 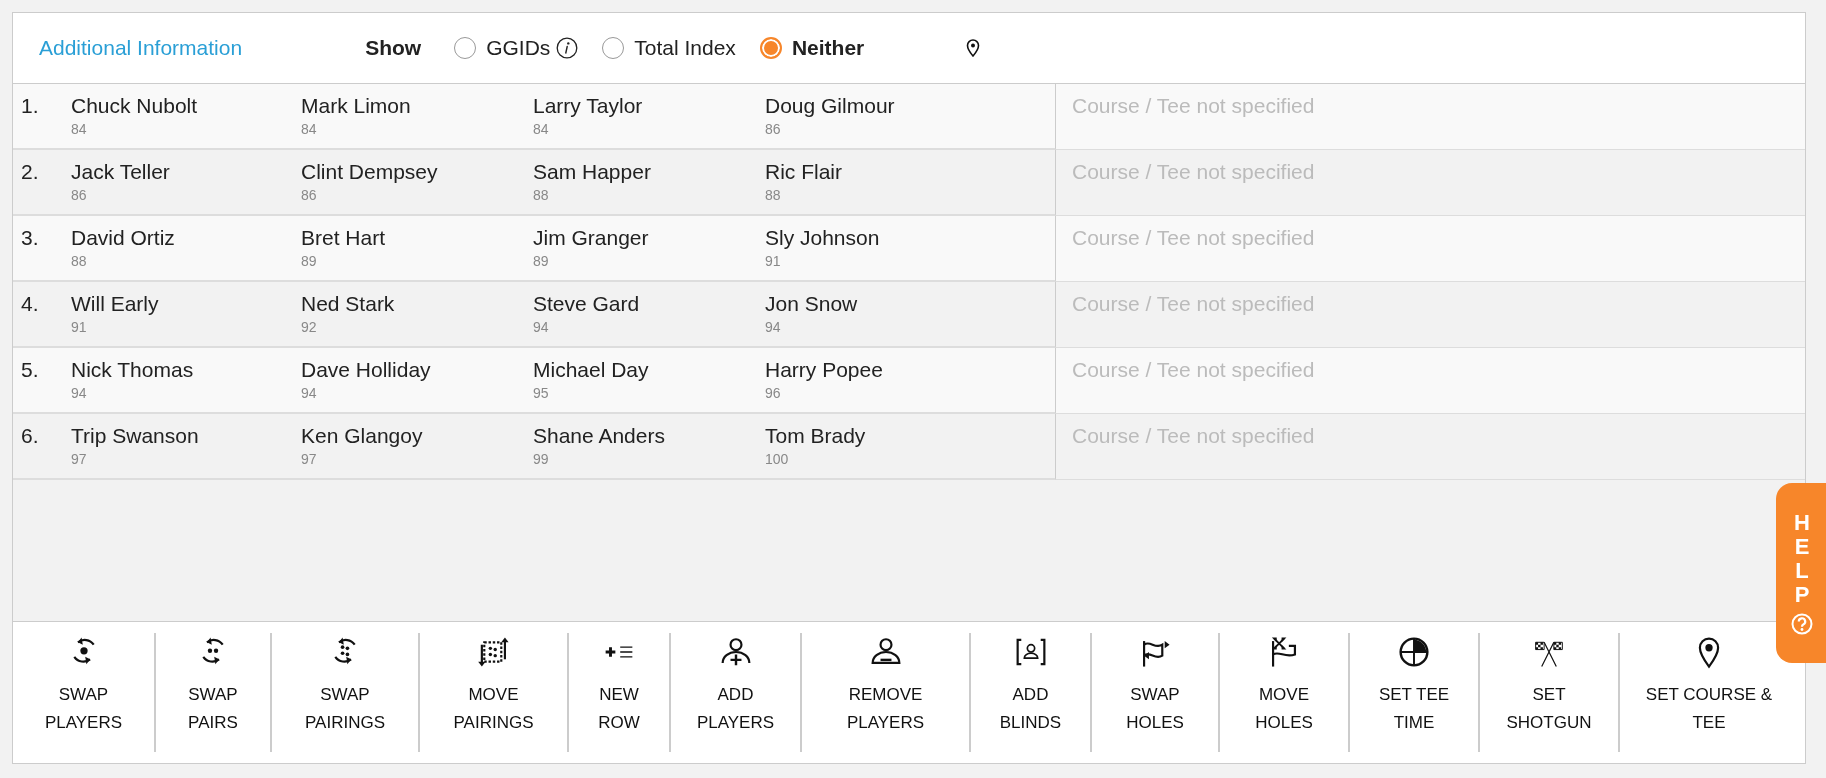 What do you see at coordinates (30, 106) in the screenshot?
I see `pairing-number: 1.` at bounding box center [30, 106].